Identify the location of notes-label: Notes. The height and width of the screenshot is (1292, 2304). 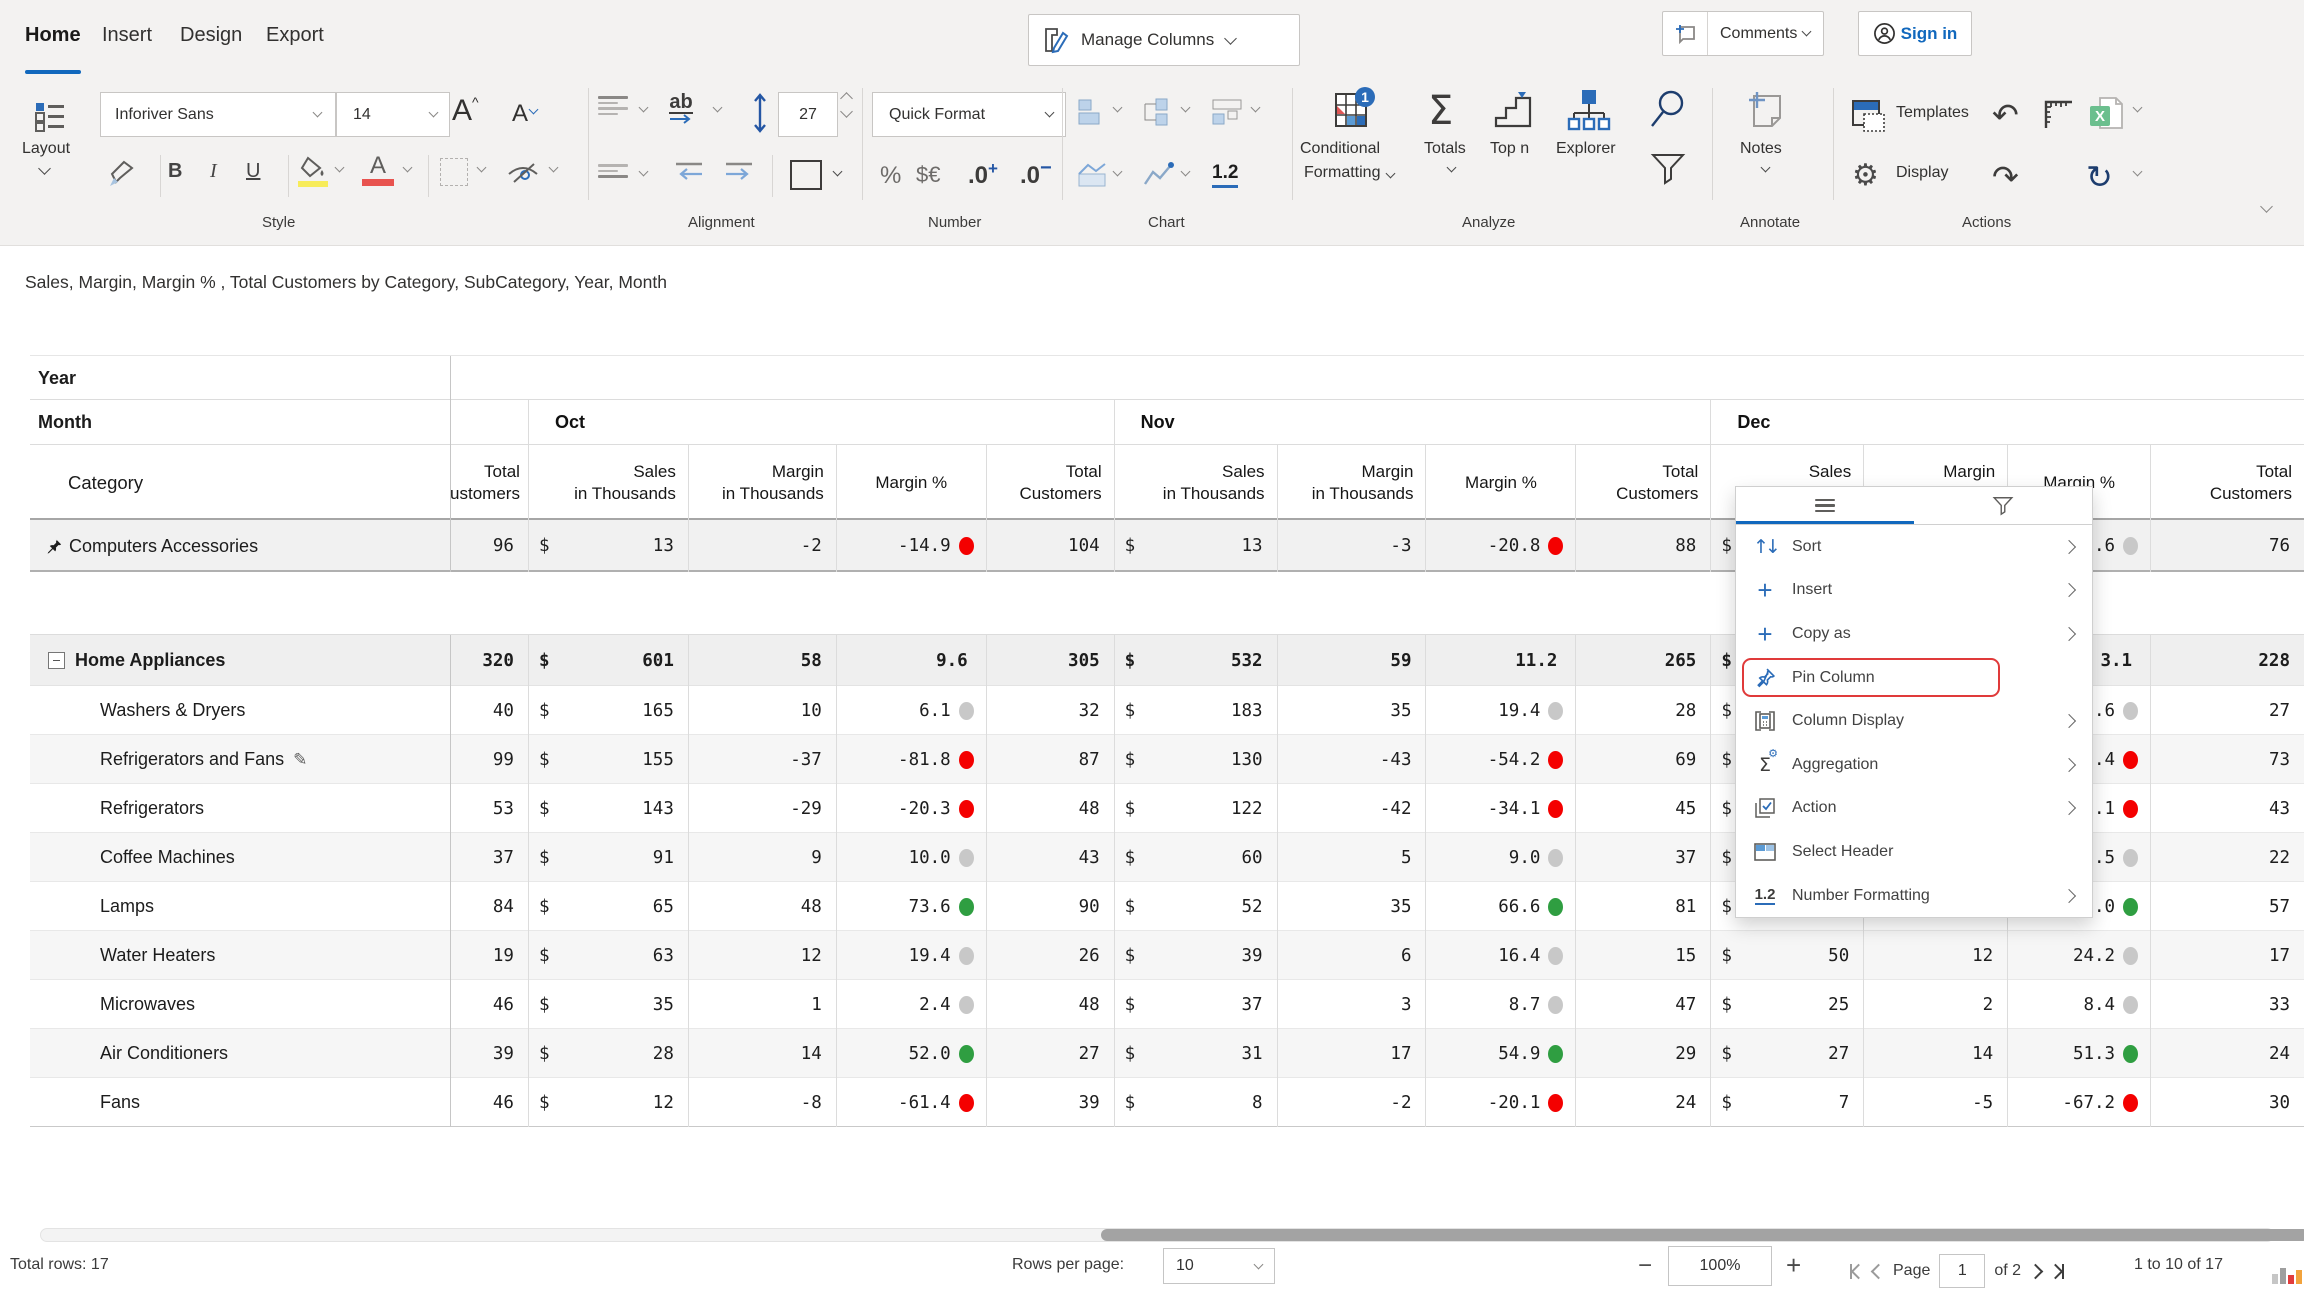
(1761, 149).